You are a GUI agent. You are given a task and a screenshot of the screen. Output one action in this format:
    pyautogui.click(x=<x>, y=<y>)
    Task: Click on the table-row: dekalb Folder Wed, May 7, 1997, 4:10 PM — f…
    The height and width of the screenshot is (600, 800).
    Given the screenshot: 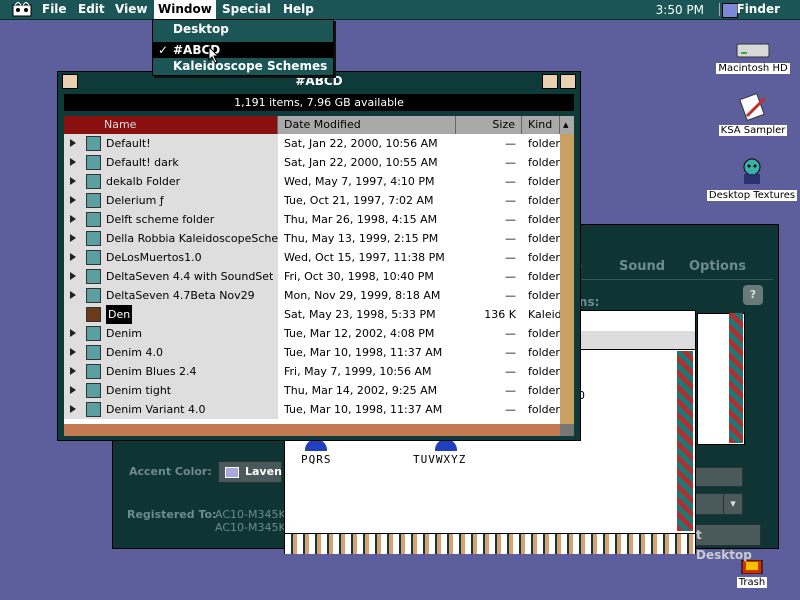 What is the action you would take?
    pyautogui.click(x=312, y=181)
    